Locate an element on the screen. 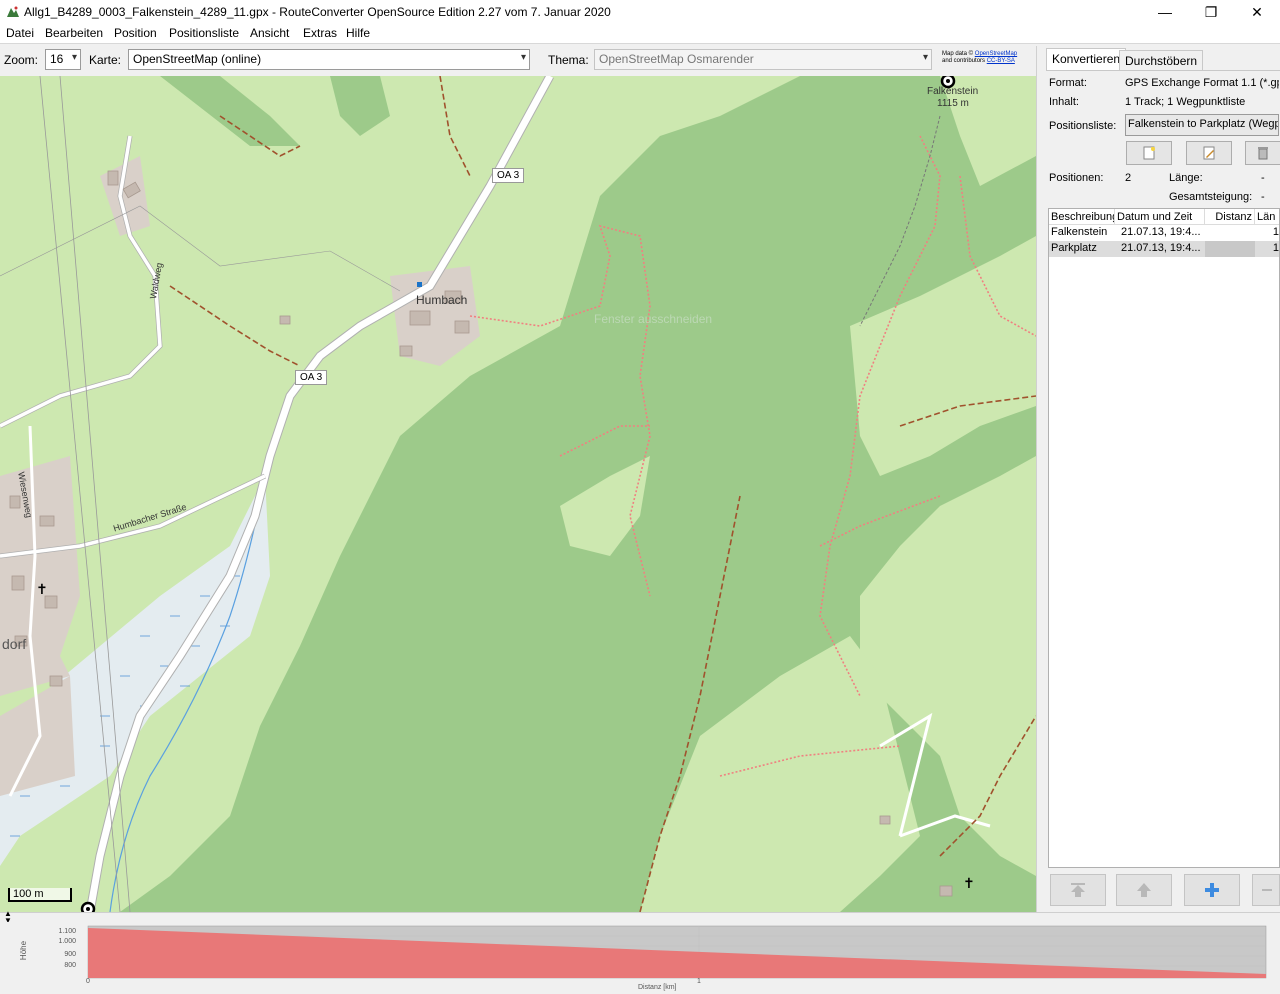 The height and width of the screenshot is (994, 1280). format-value: GPS Exchange Format 1.1 (*.gpx) is located at coordinates (1202, 83).